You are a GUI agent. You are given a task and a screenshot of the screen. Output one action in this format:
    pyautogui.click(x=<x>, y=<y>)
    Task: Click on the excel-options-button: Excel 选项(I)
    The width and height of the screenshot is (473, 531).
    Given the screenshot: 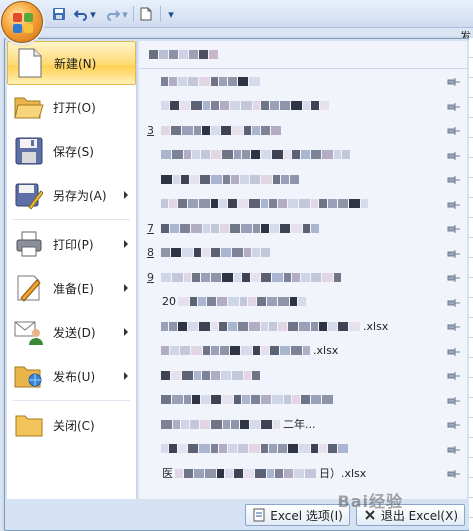 What is the action you would take?
    pyautogui.click(x=297, y=515)
    